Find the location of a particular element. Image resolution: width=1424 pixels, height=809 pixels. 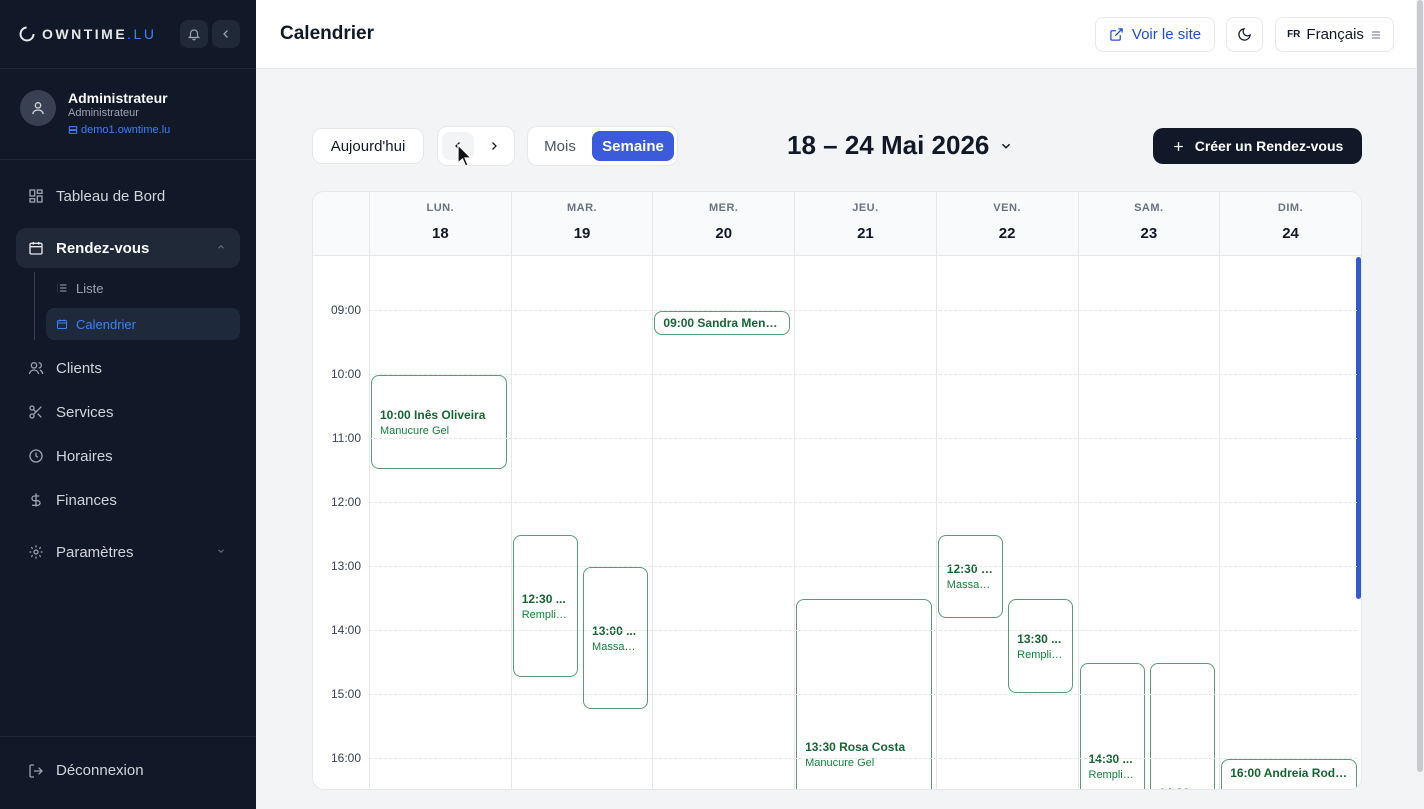

chevron-down-icon is located at coordinates (221, 551).